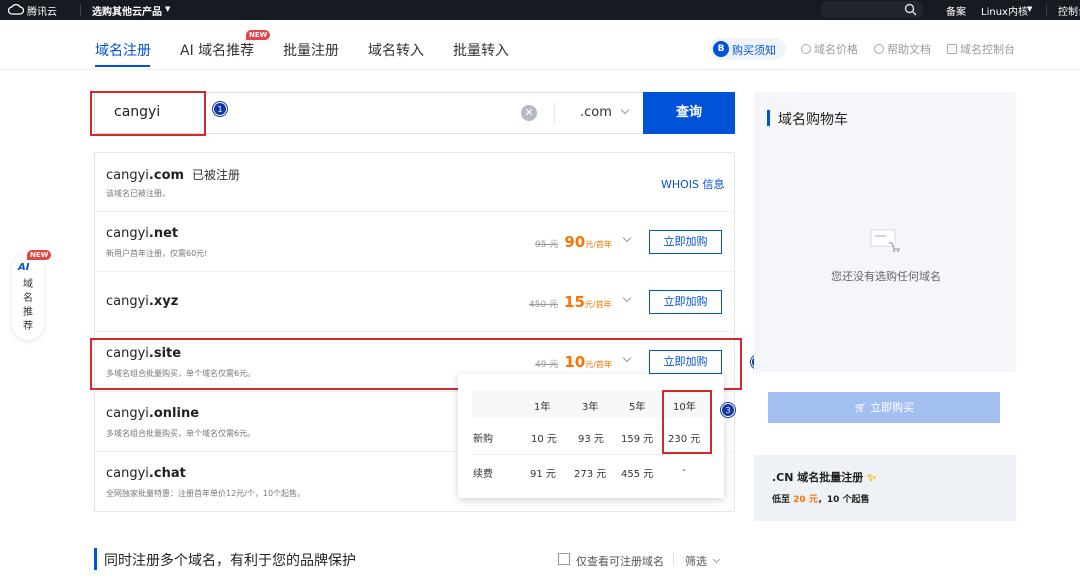  Describe the element at coordinates (483, 439) in the screenshot. I see `row-label: 新购` at that location.